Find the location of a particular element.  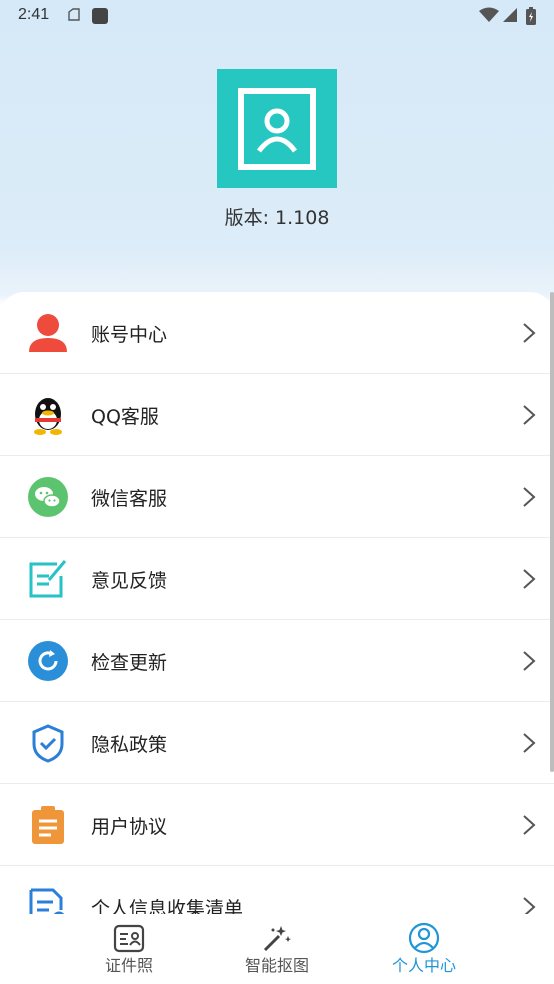

wechat-icon is located at coordinates (48, 497).